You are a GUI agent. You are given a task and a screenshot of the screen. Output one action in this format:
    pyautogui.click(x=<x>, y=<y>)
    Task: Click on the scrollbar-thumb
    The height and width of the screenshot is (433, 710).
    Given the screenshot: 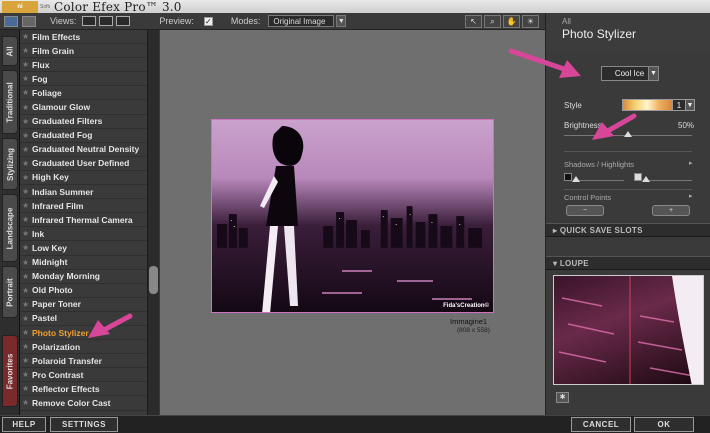 What is the action you would take?
    pyautogui.click(x=153, y=280)
    